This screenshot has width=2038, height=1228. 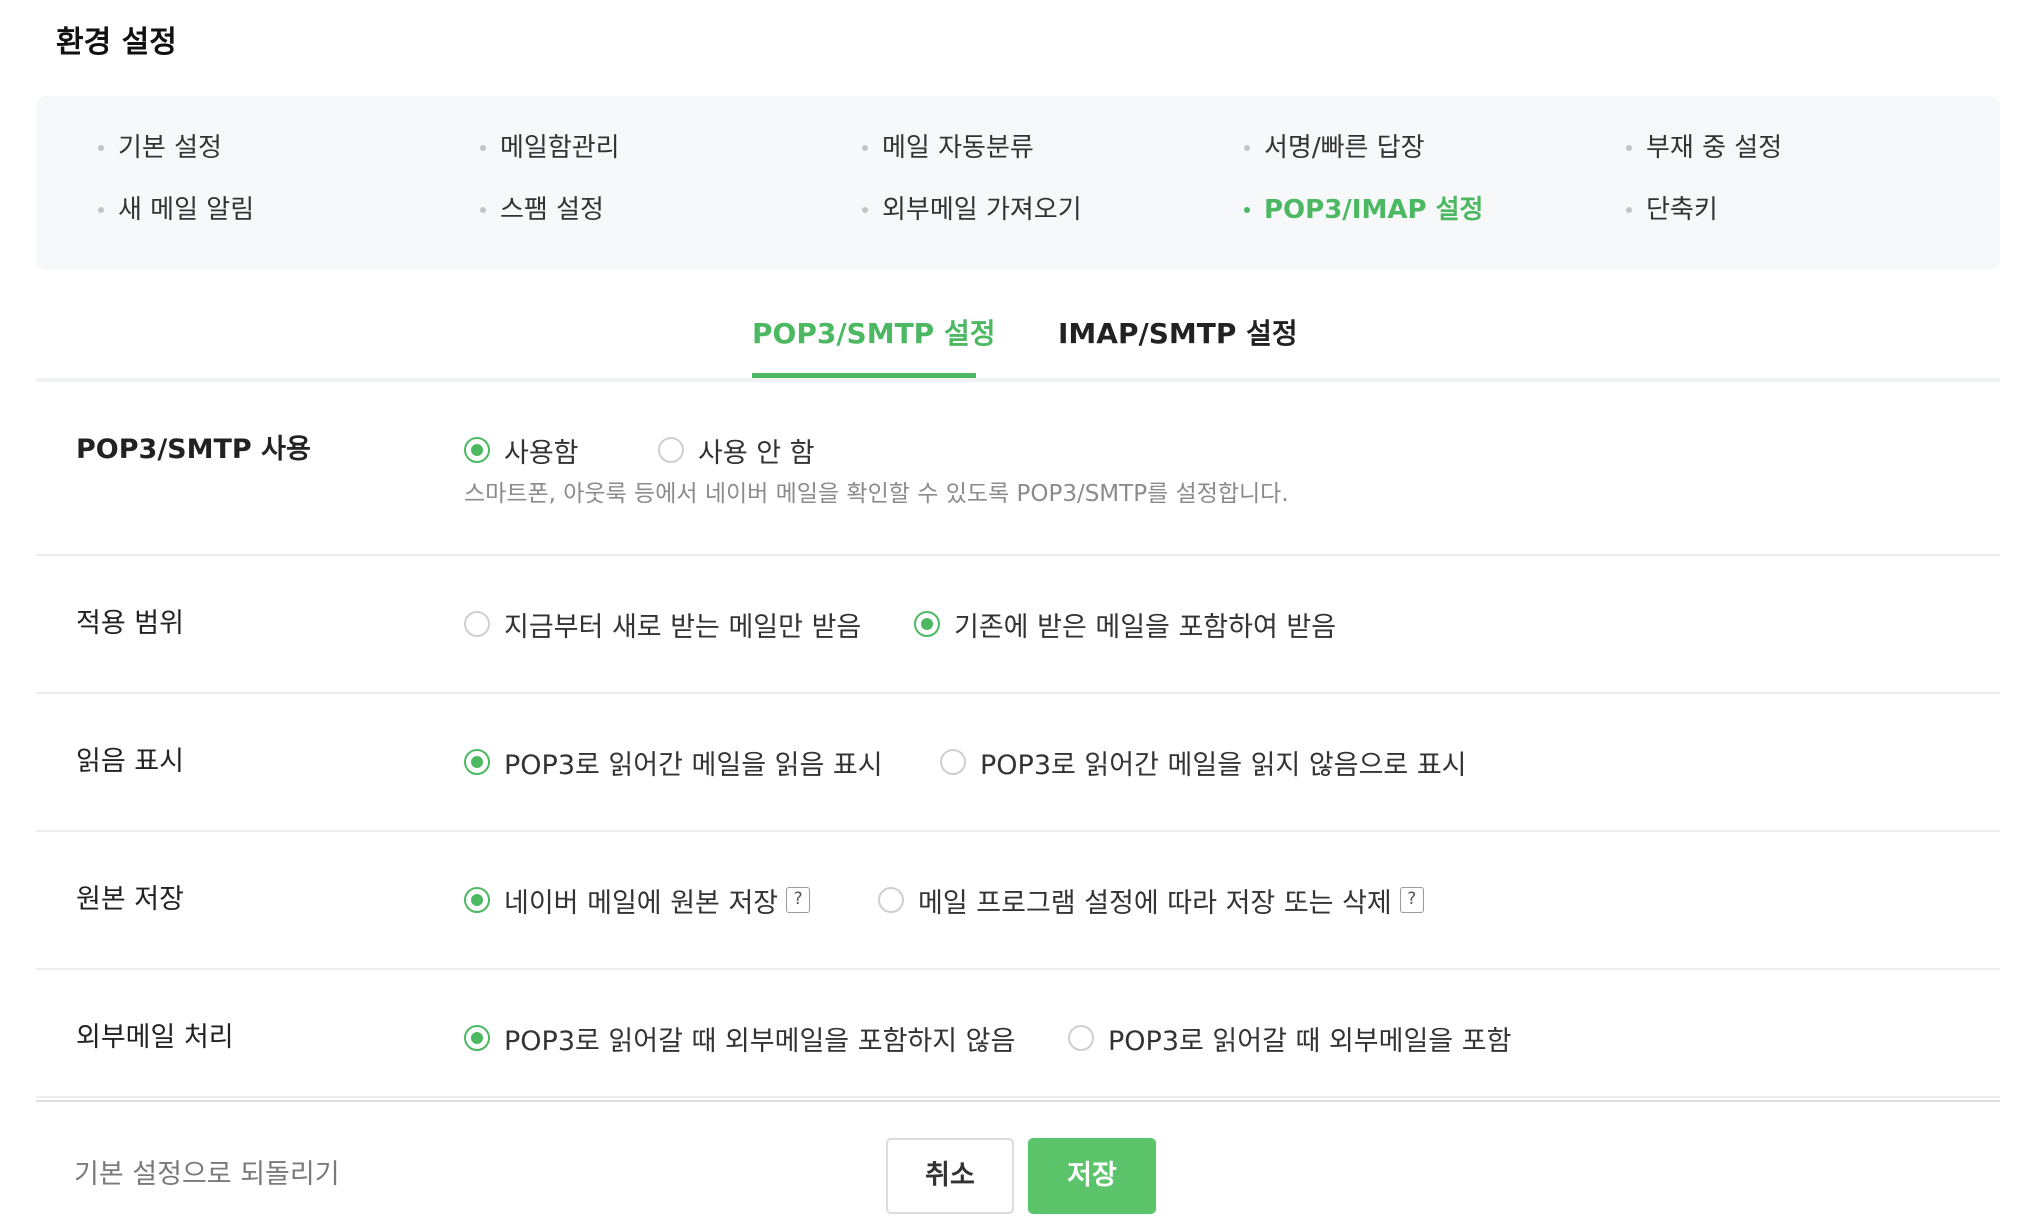 I want to click on radio-option-include-existing: 기존에 받은 메일을 포함하여 받음, so click(x=1125, y=624).